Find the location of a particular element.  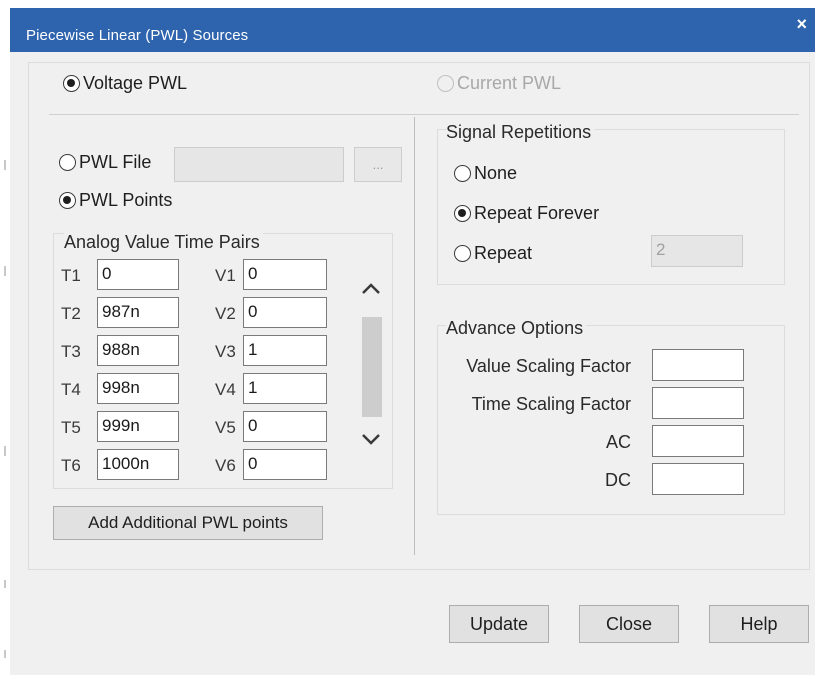

dc-input is located at coordinates (698, 479).